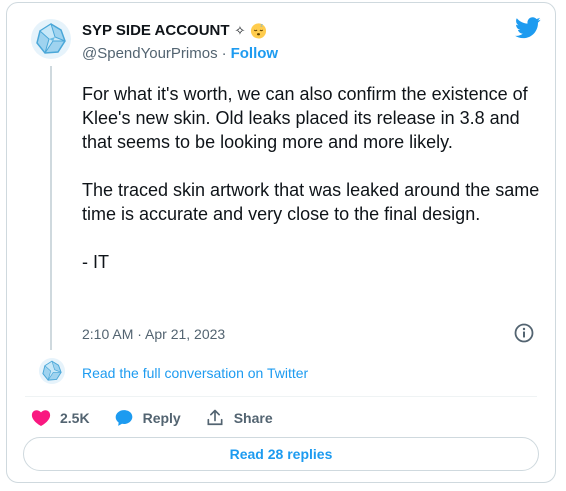 This screenshot has height=491, width=566. I want to click on twitter-bird-icon, so click(528, 28).